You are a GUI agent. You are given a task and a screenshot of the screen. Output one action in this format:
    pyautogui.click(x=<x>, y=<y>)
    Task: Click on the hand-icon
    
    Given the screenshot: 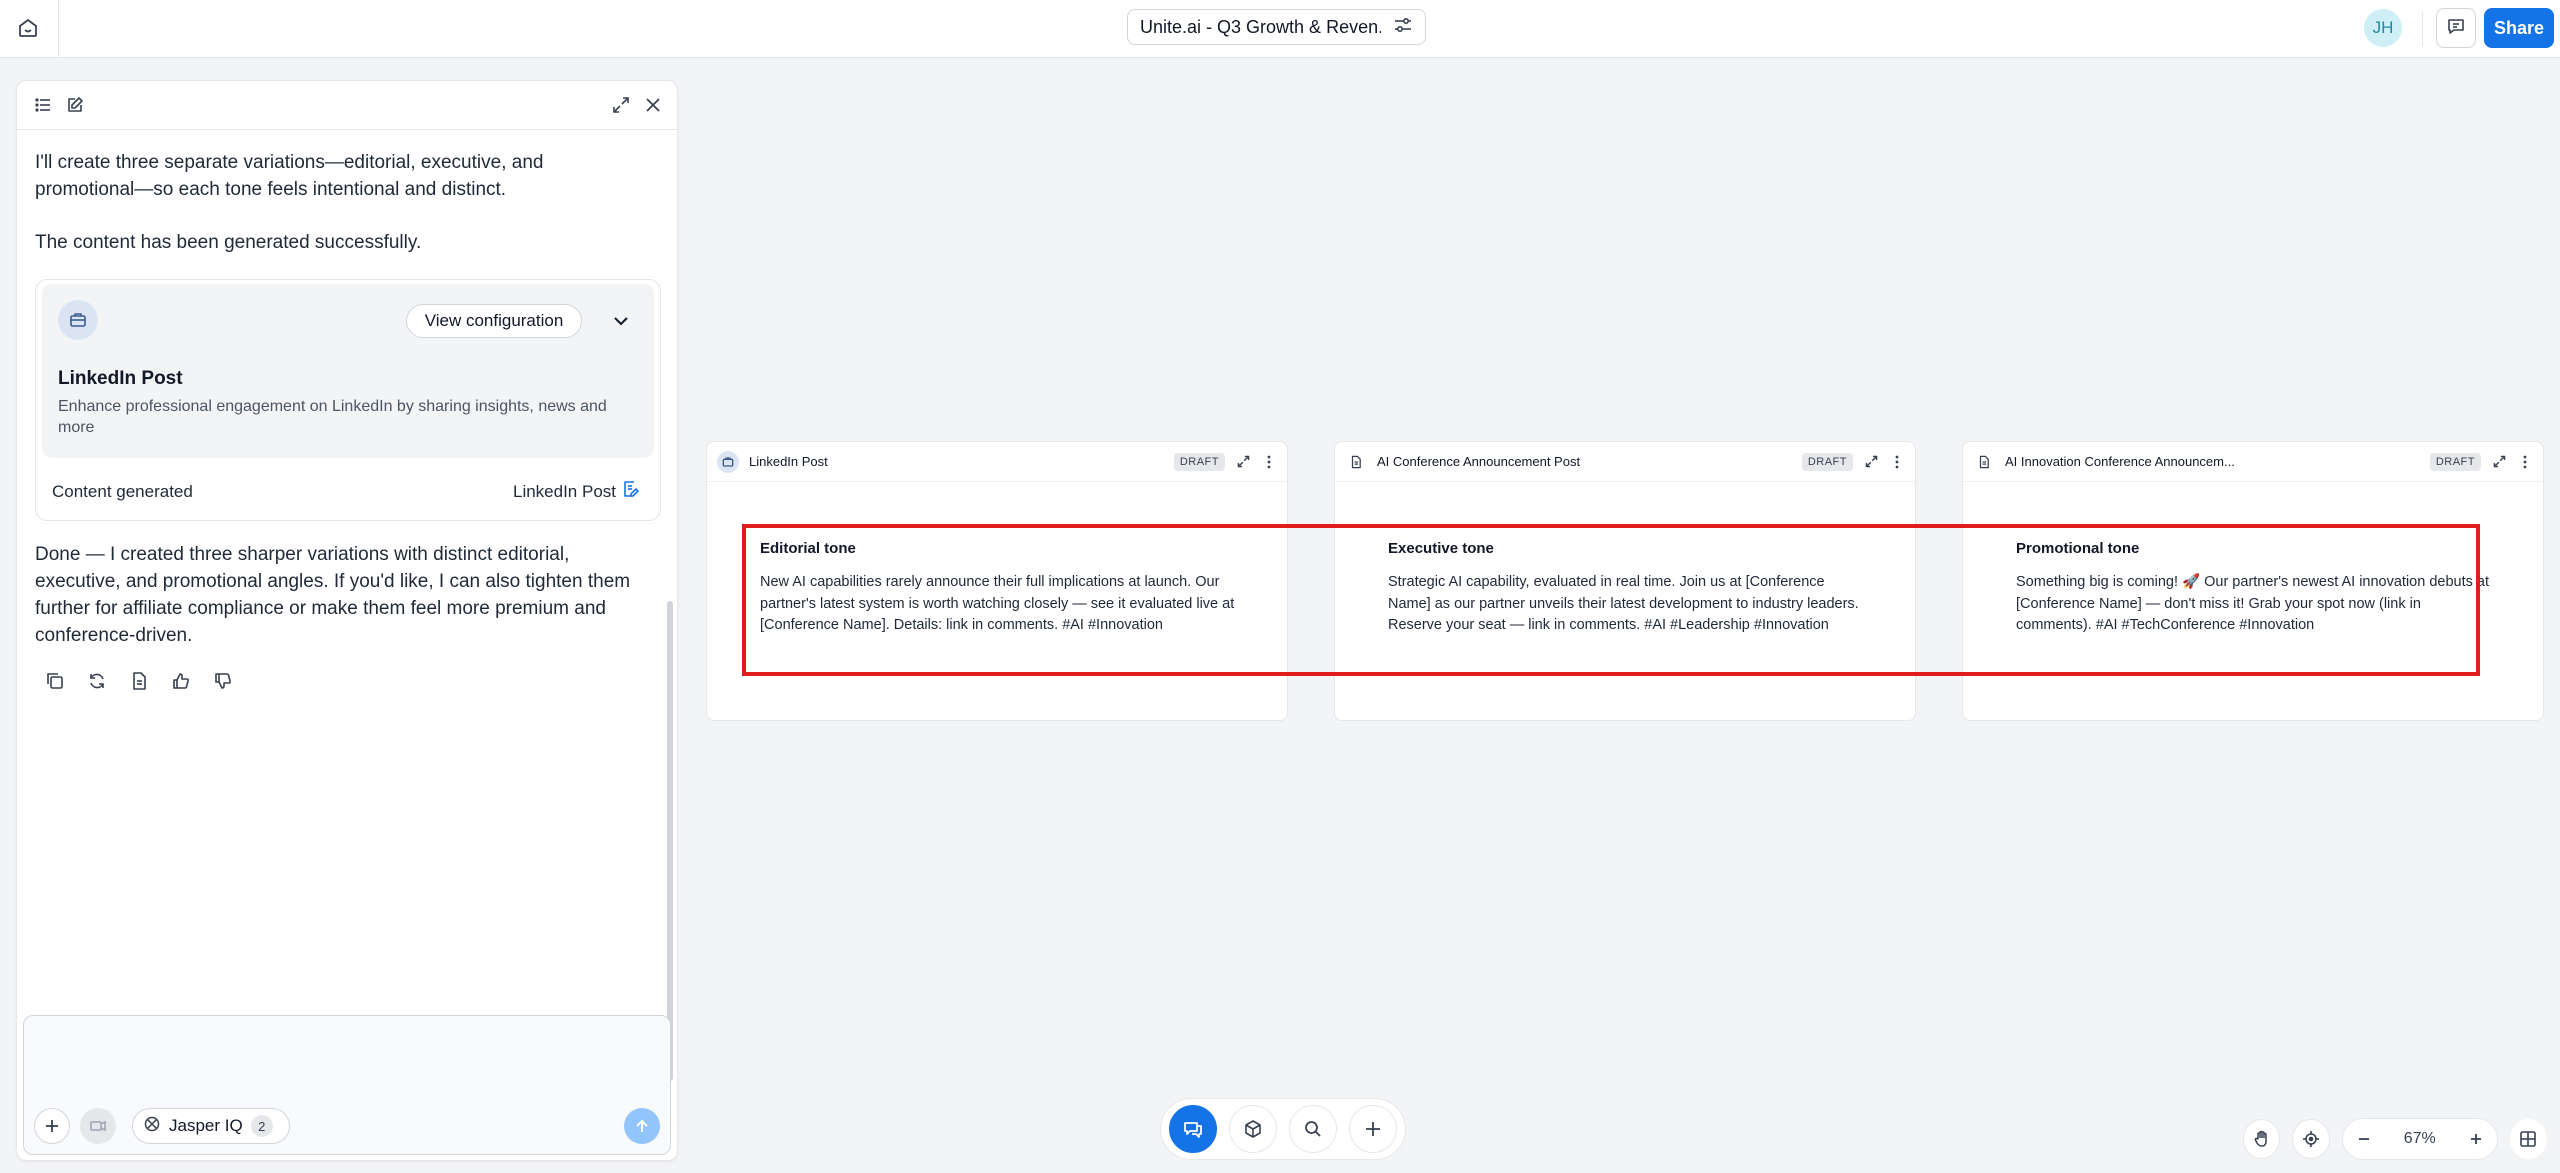 What is the action you would take?
    pyautogui.click(x=2262, y=1139)
    